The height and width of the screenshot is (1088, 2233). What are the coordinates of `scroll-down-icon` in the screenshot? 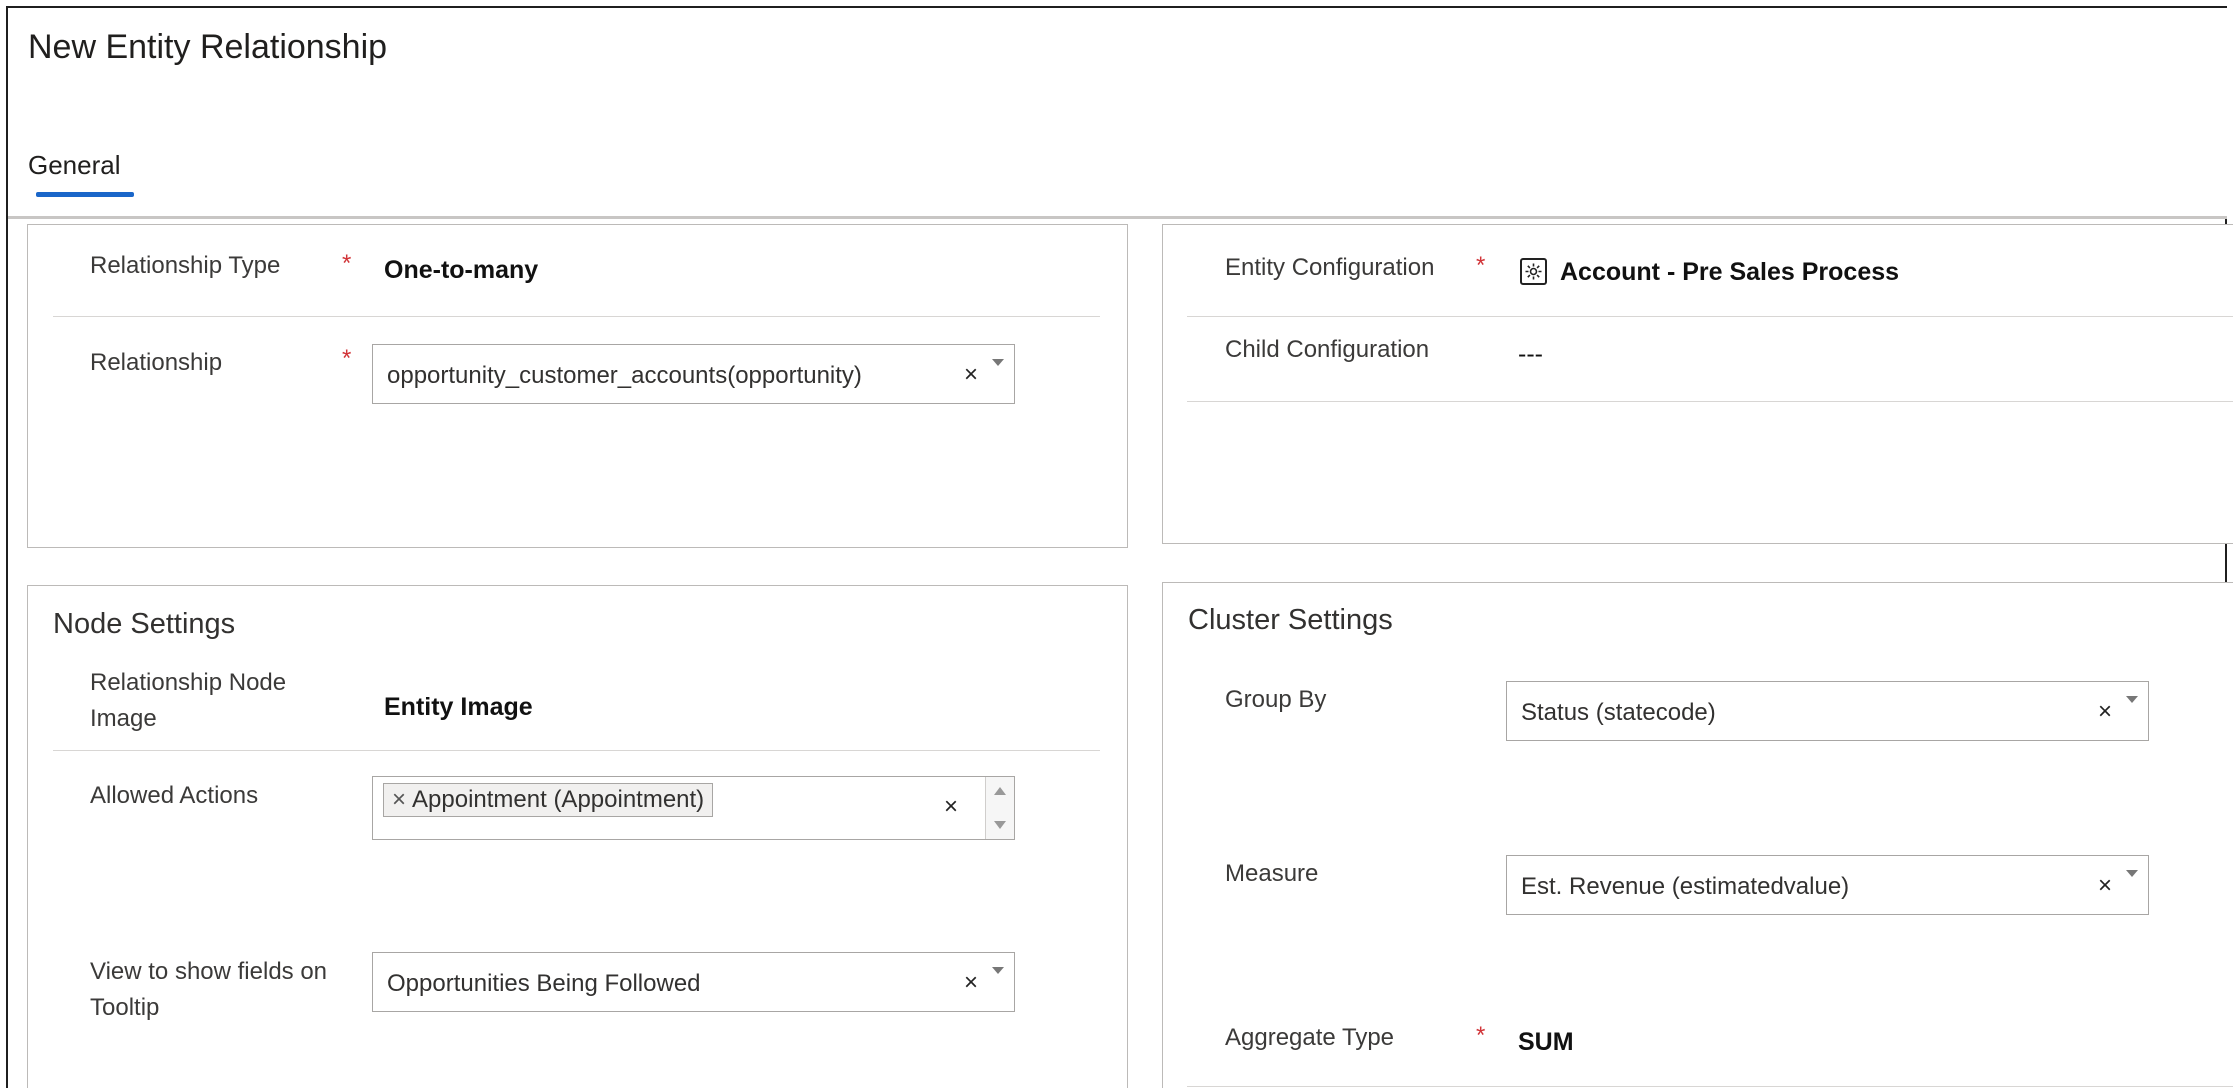 It's located at (1000, 825).